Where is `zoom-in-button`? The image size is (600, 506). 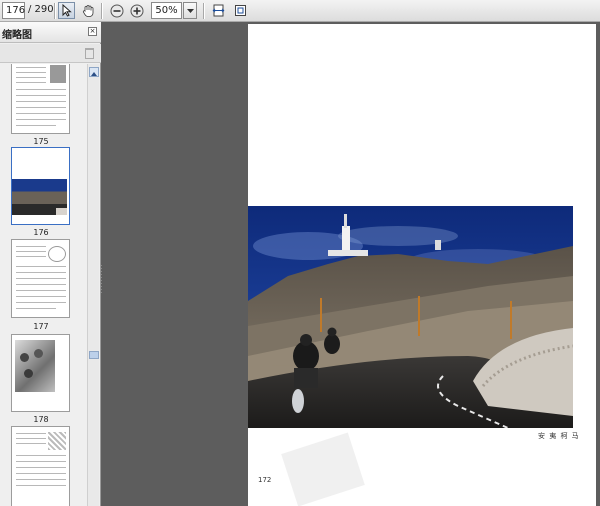
zoom-in-button is located at coordinates (136, 10).